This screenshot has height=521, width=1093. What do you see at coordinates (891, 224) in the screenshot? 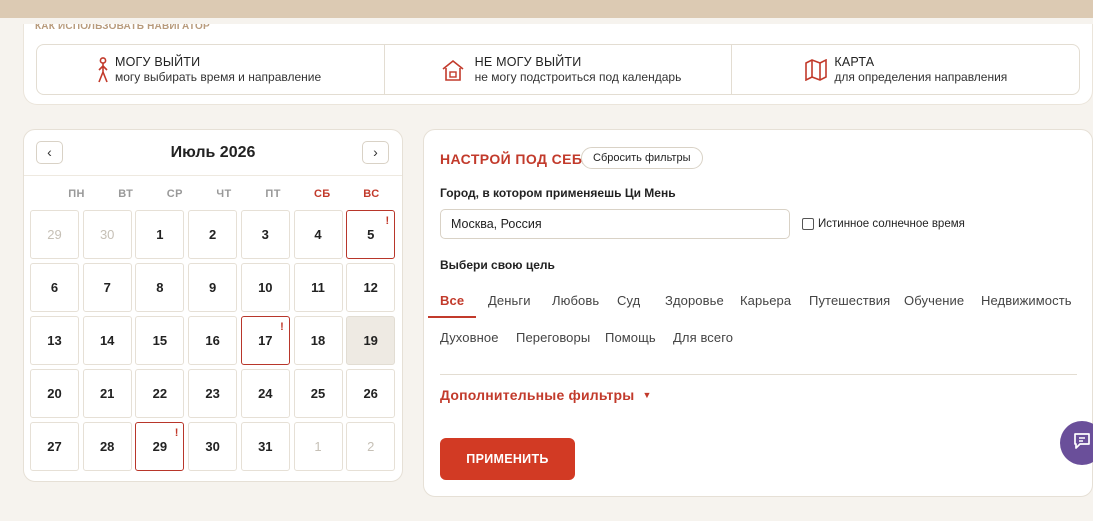
I see `solar-time-label: Истинное солнечное время` at bounding box center [891, 224].